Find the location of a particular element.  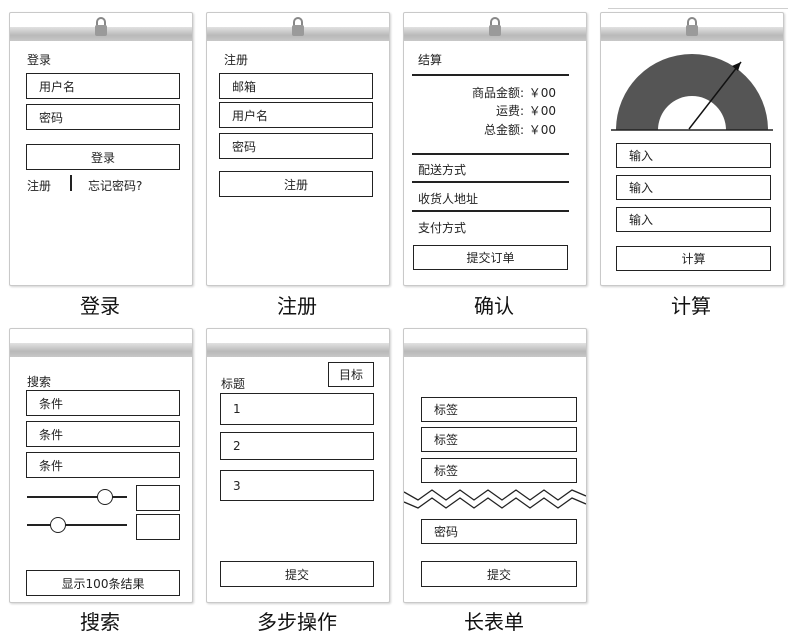

gauge-arc is located at coordinates (692, 92).